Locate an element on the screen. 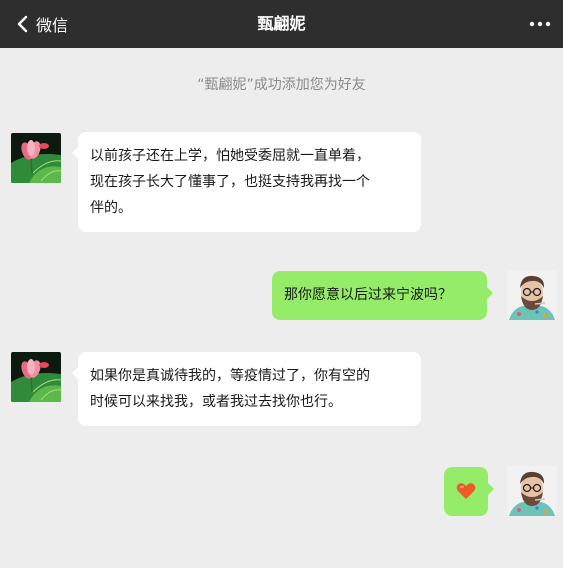  more-dots-icon is located at coordinates (540, 24).